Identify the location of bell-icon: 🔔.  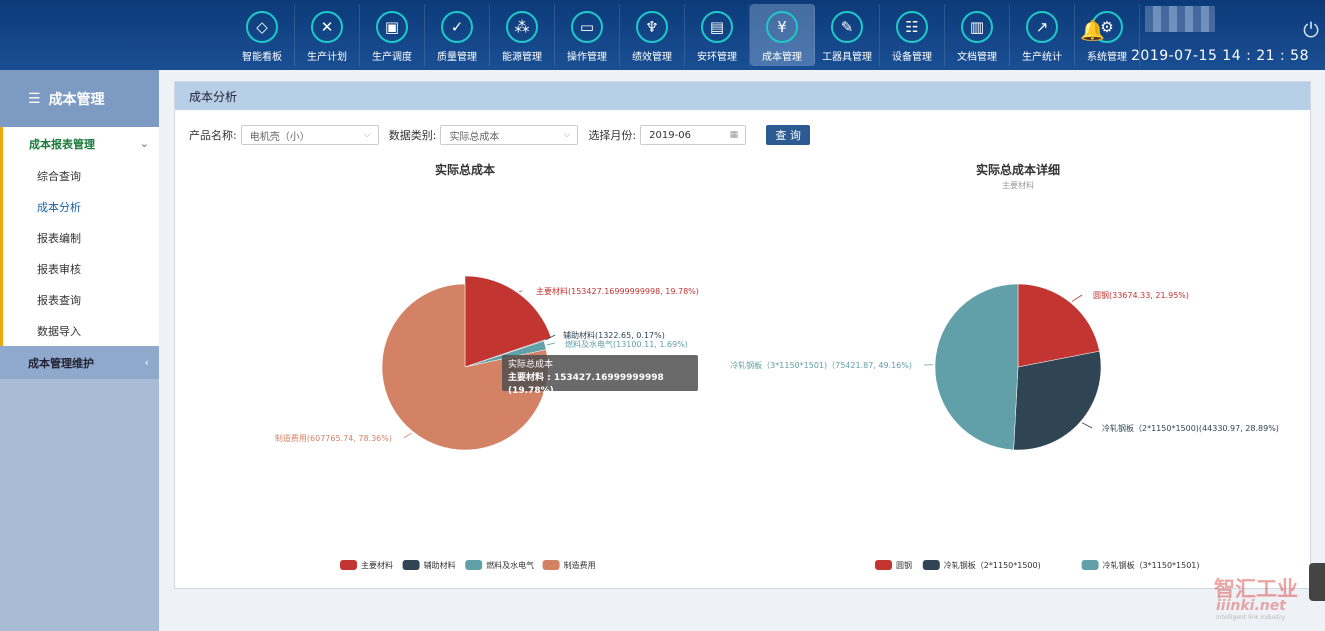
(1092, 30).